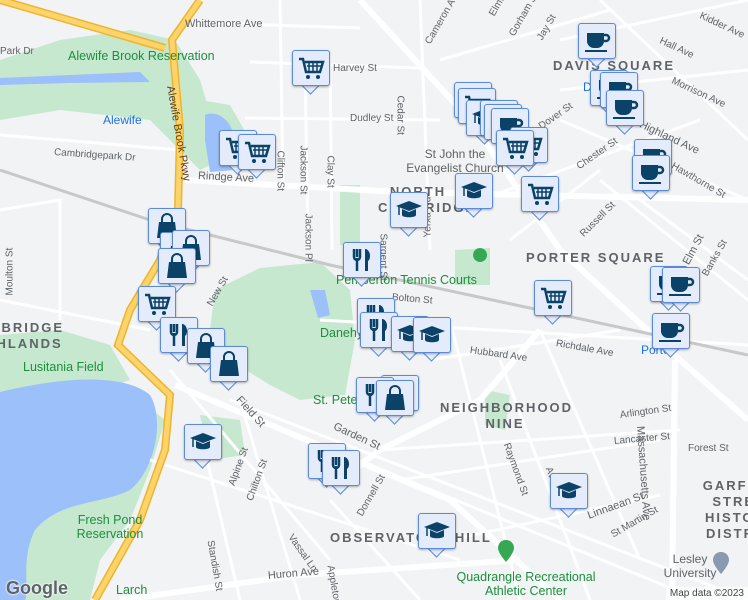 The image size is (748, 600). I want to click on street-label: Clay St, so click(330, 171).